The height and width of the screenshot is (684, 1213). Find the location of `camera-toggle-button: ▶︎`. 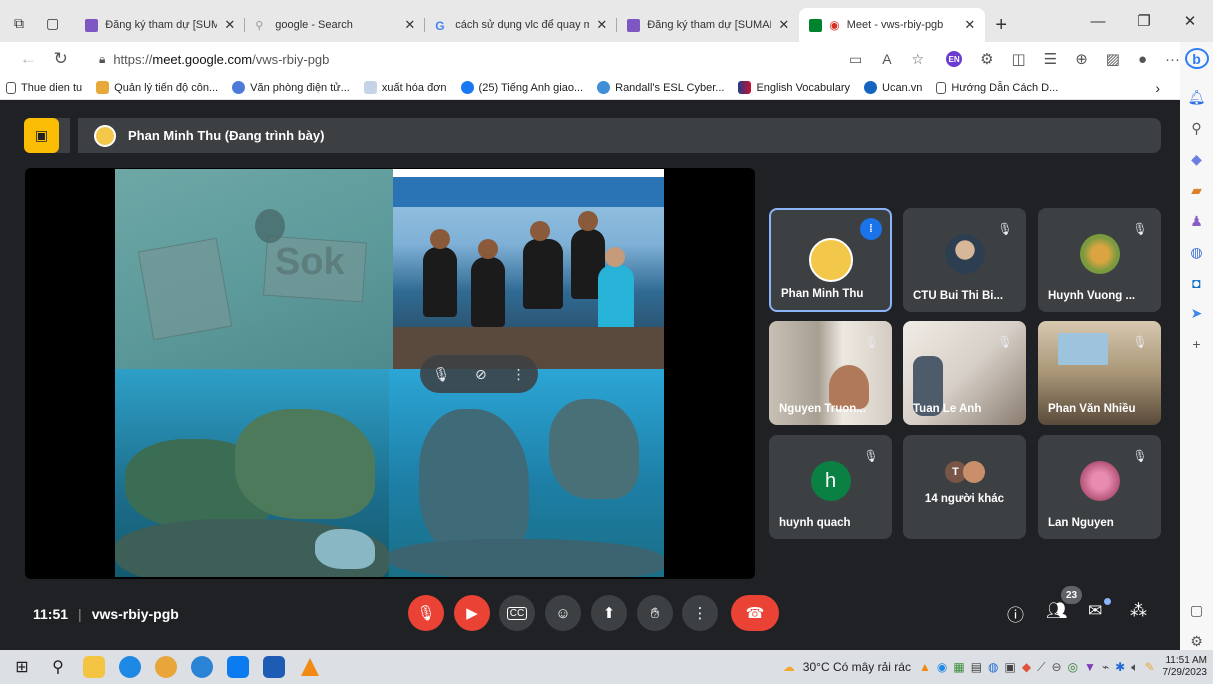

camera-toggle-button: ▶︎ is located at coordinates (472, 613).